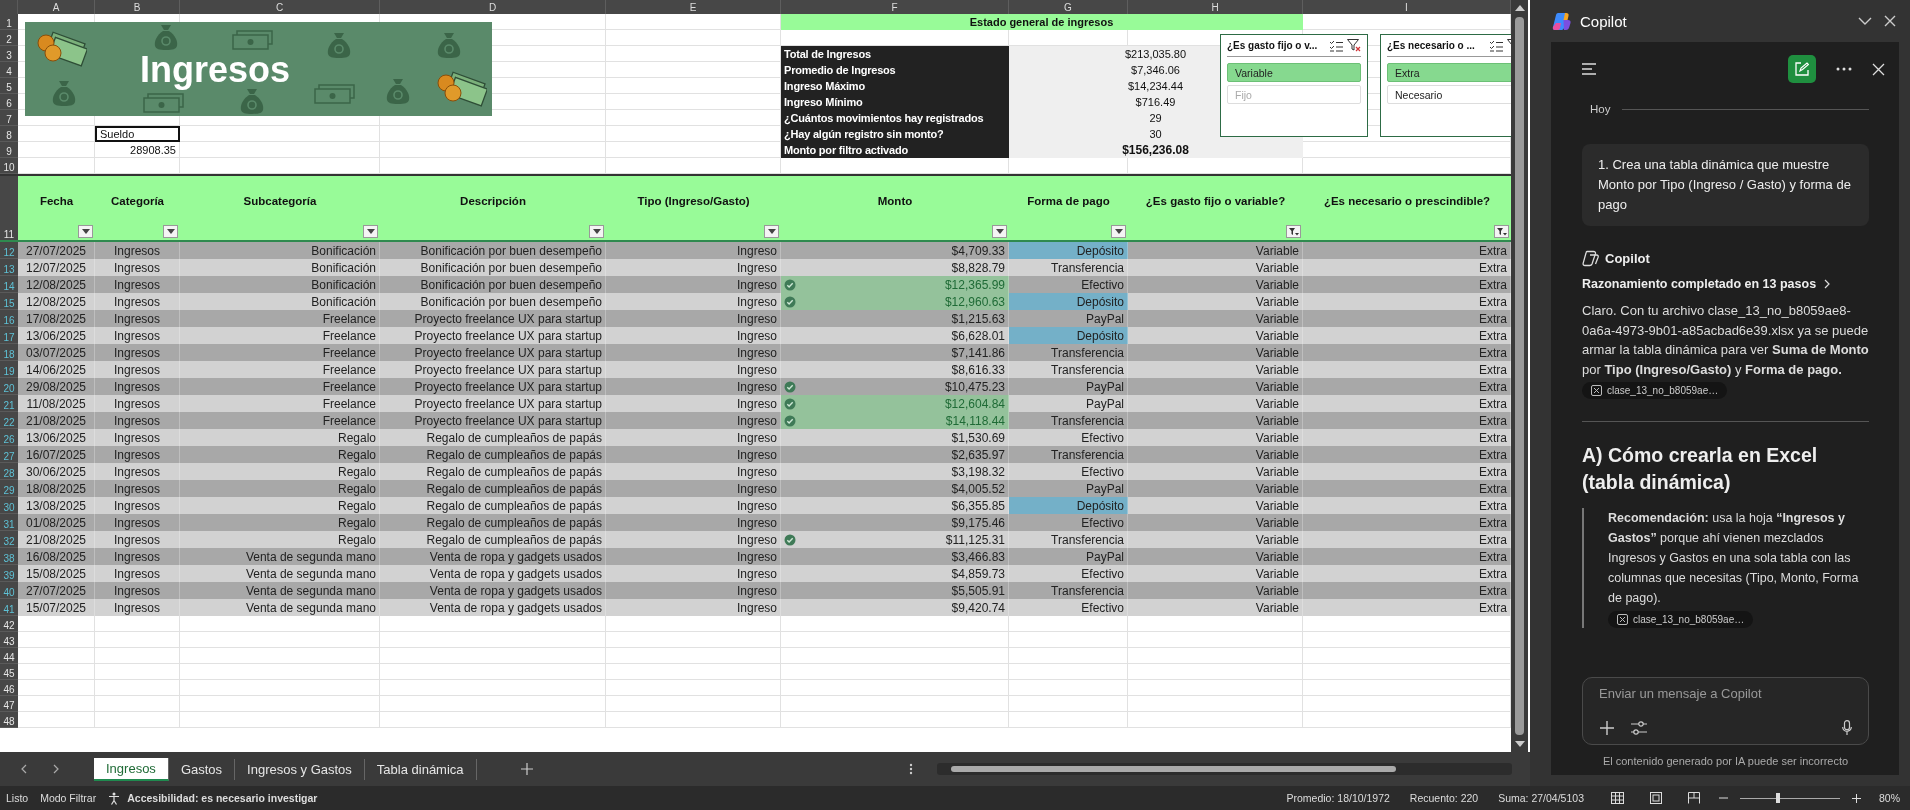 This screenshot has height=810, width=1910. What do you see at coordinates (9, 539) in the screenshot?
I see `row-number: 32` at bounding box center [9, 539].